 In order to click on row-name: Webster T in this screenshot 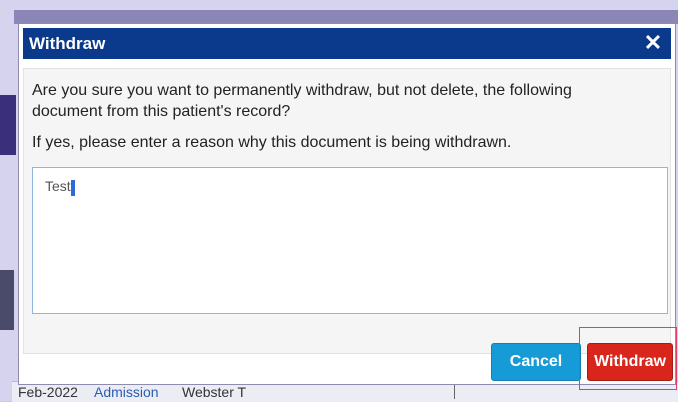, I will do `click(214, 392)`.